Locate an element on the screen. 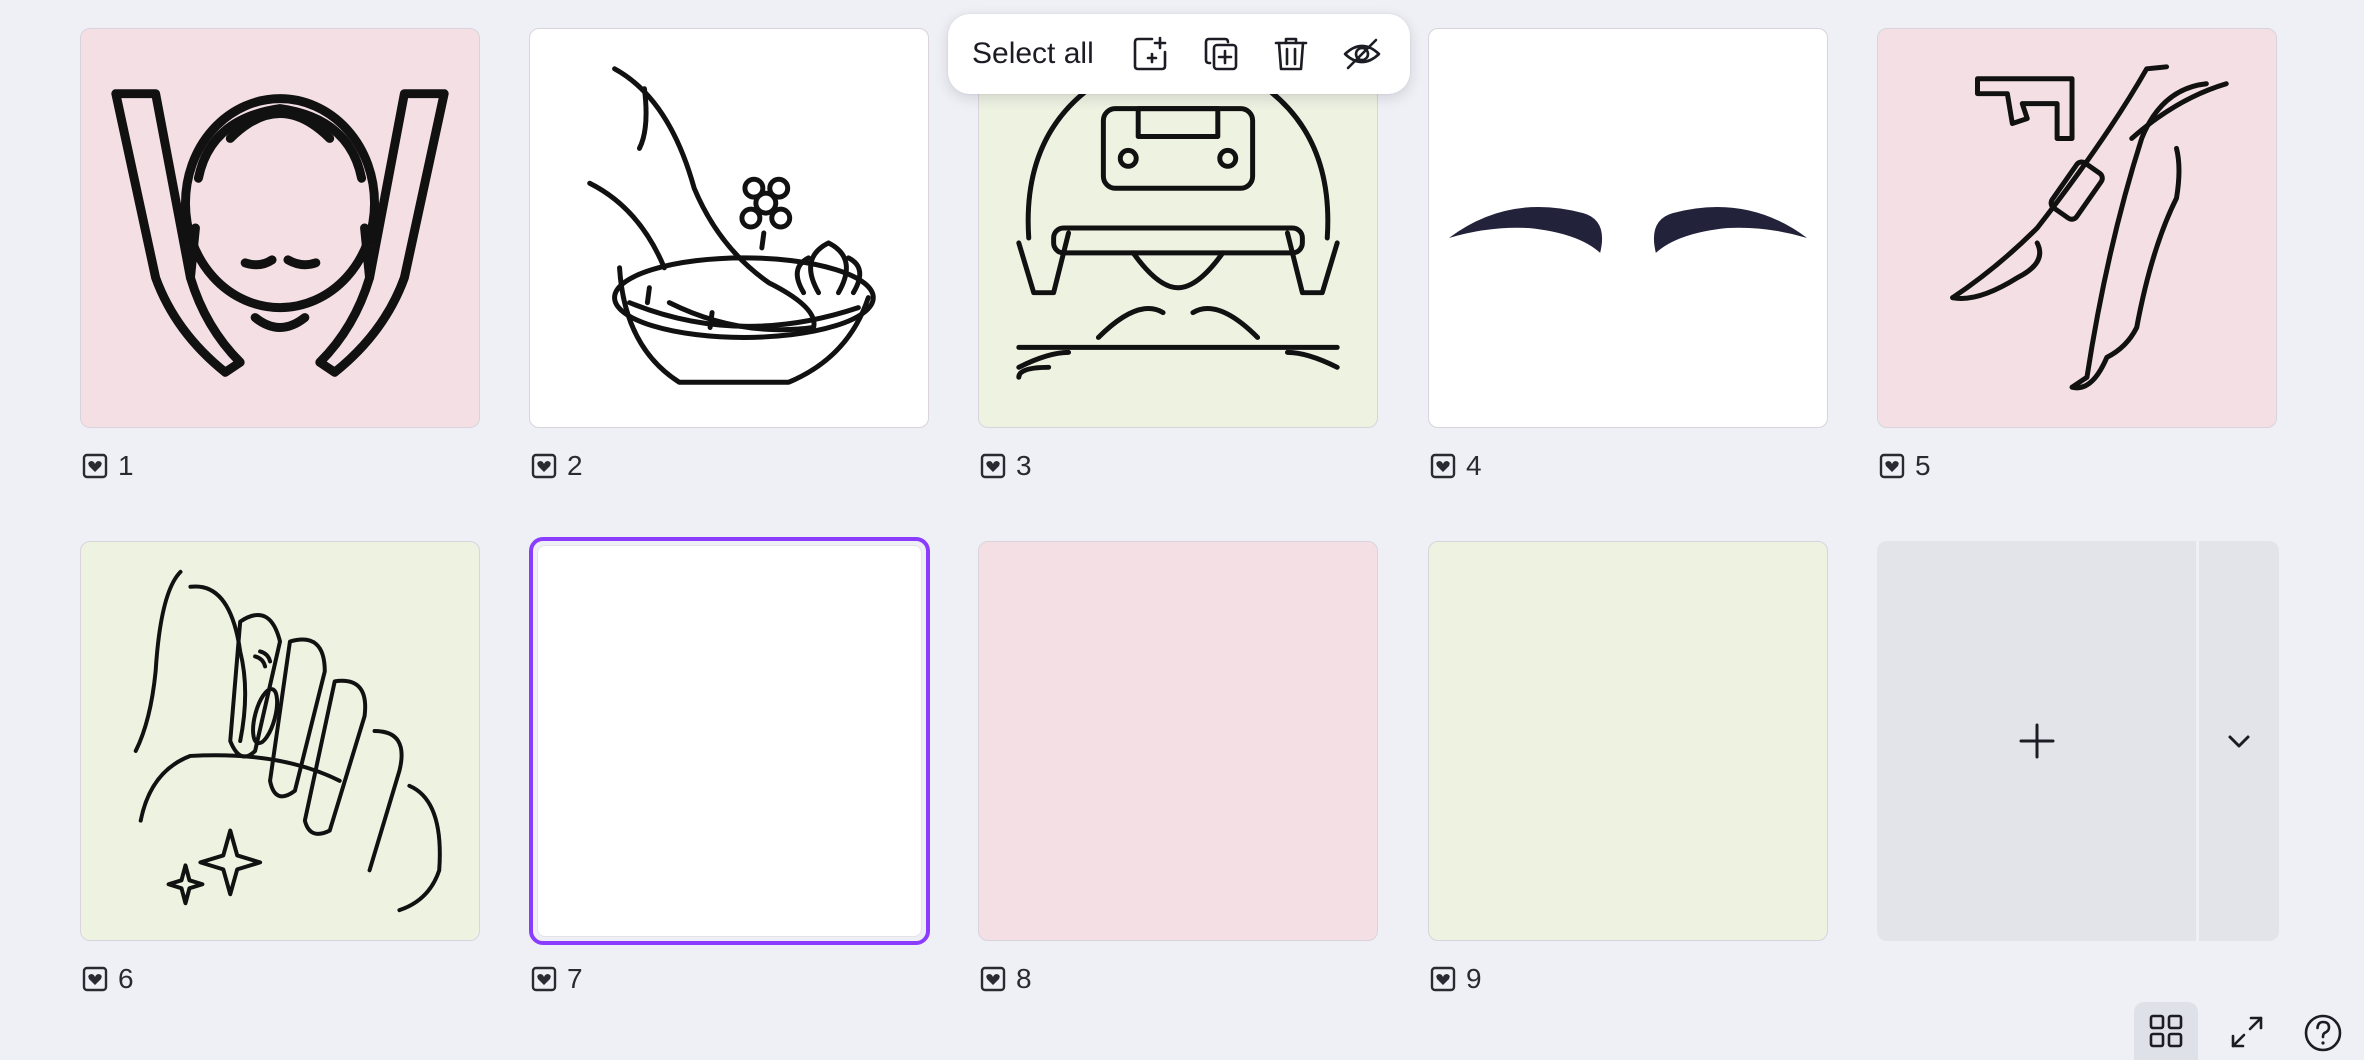 The image size is (2364, 1060). hide-icon is located at coordinates (1362, 54).